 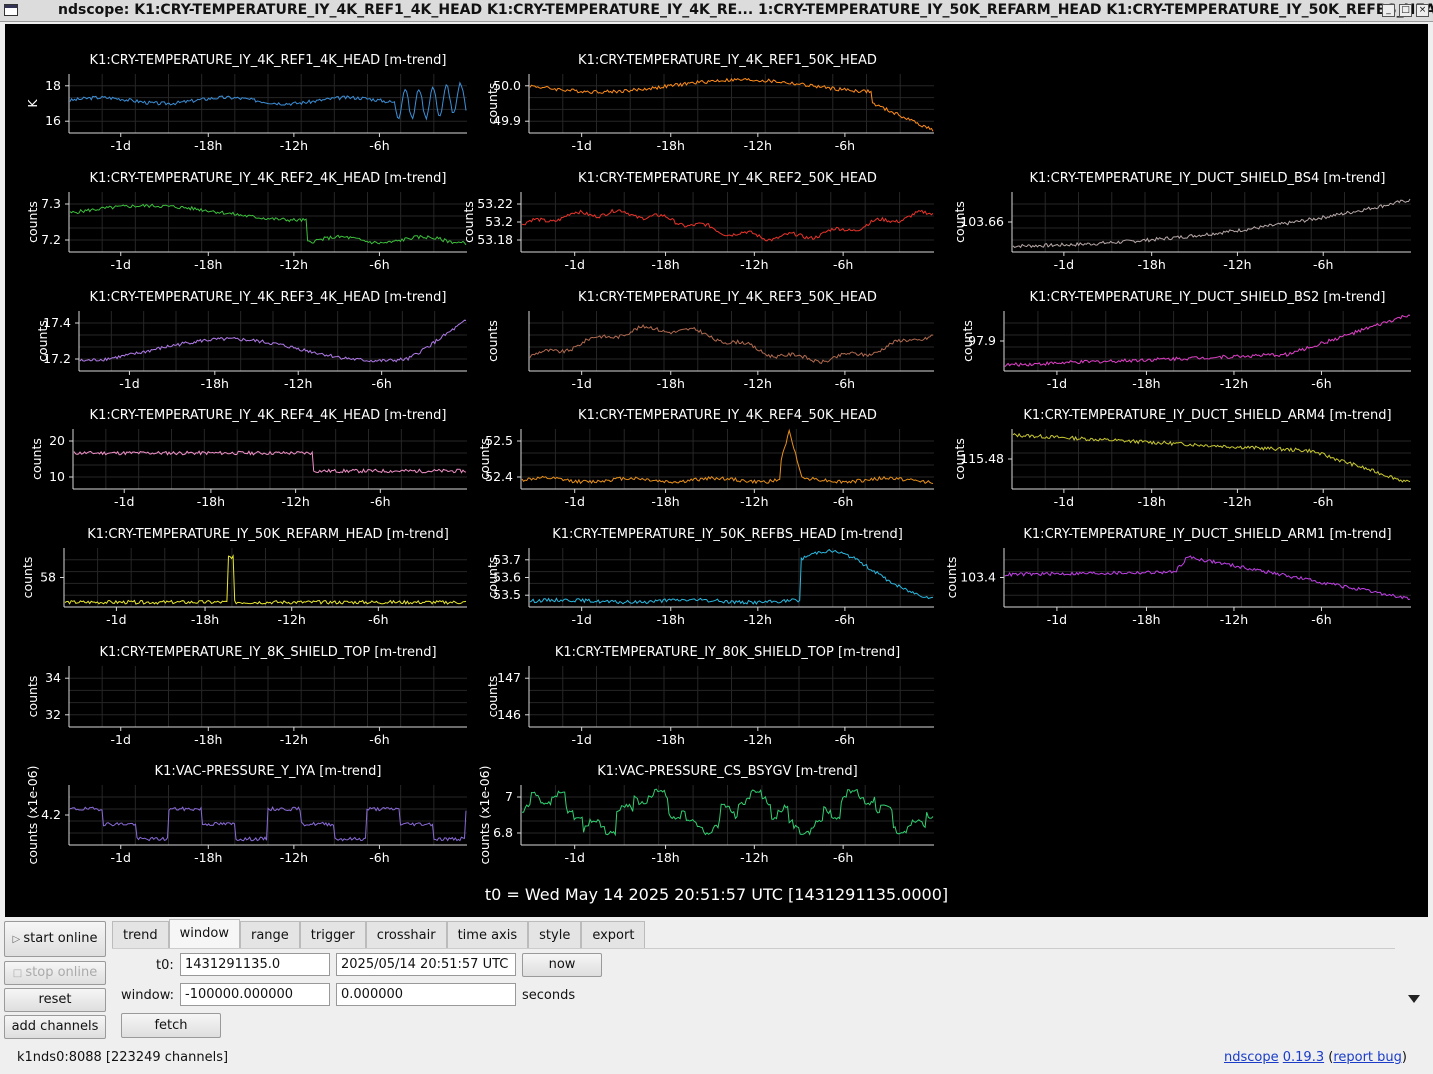 What do you see at coordinates (555, 935) in the screenshot?
I see `tab-style: style` at bounding box center [555, 935].